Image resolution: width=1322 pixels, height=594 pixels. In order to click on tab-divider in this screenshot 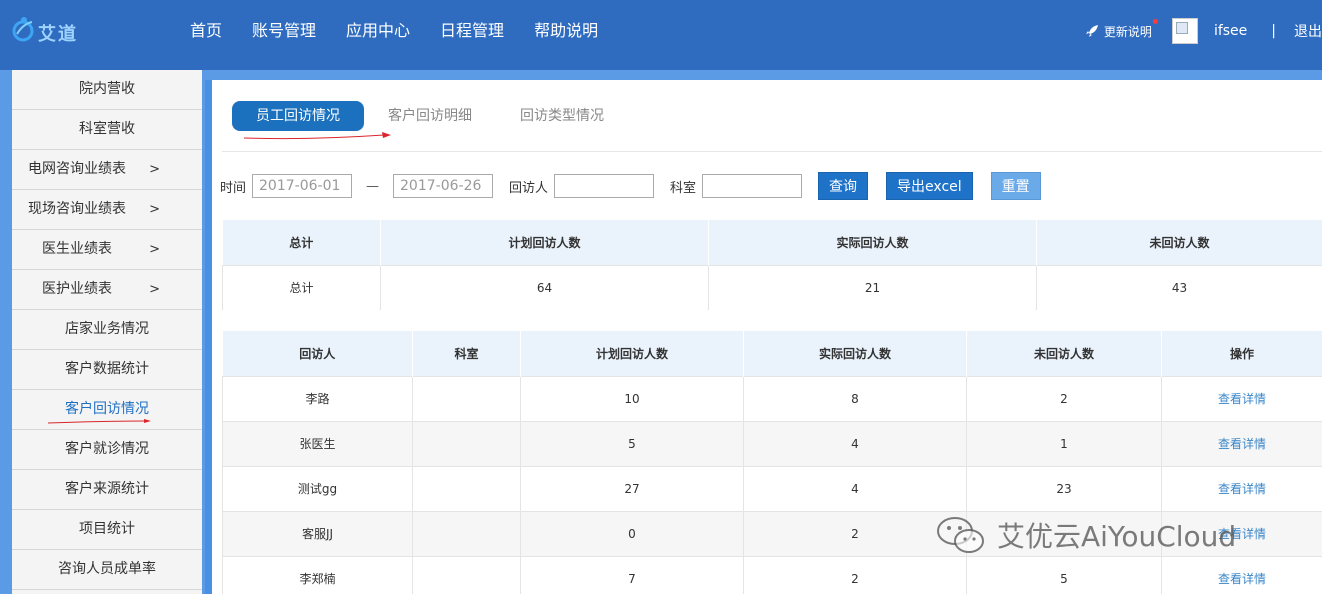, I will do `click(772, 151)`.